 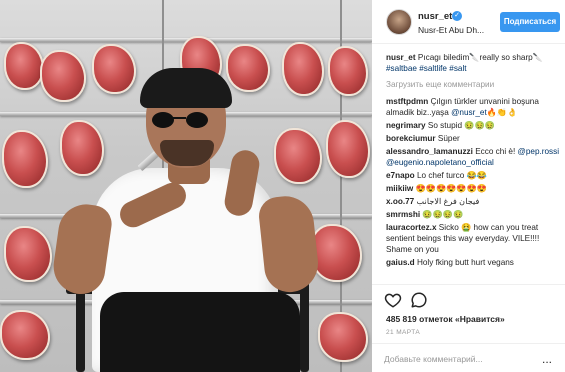 I want to click on comment-username: miikiiw, so click(x=399, y=188).